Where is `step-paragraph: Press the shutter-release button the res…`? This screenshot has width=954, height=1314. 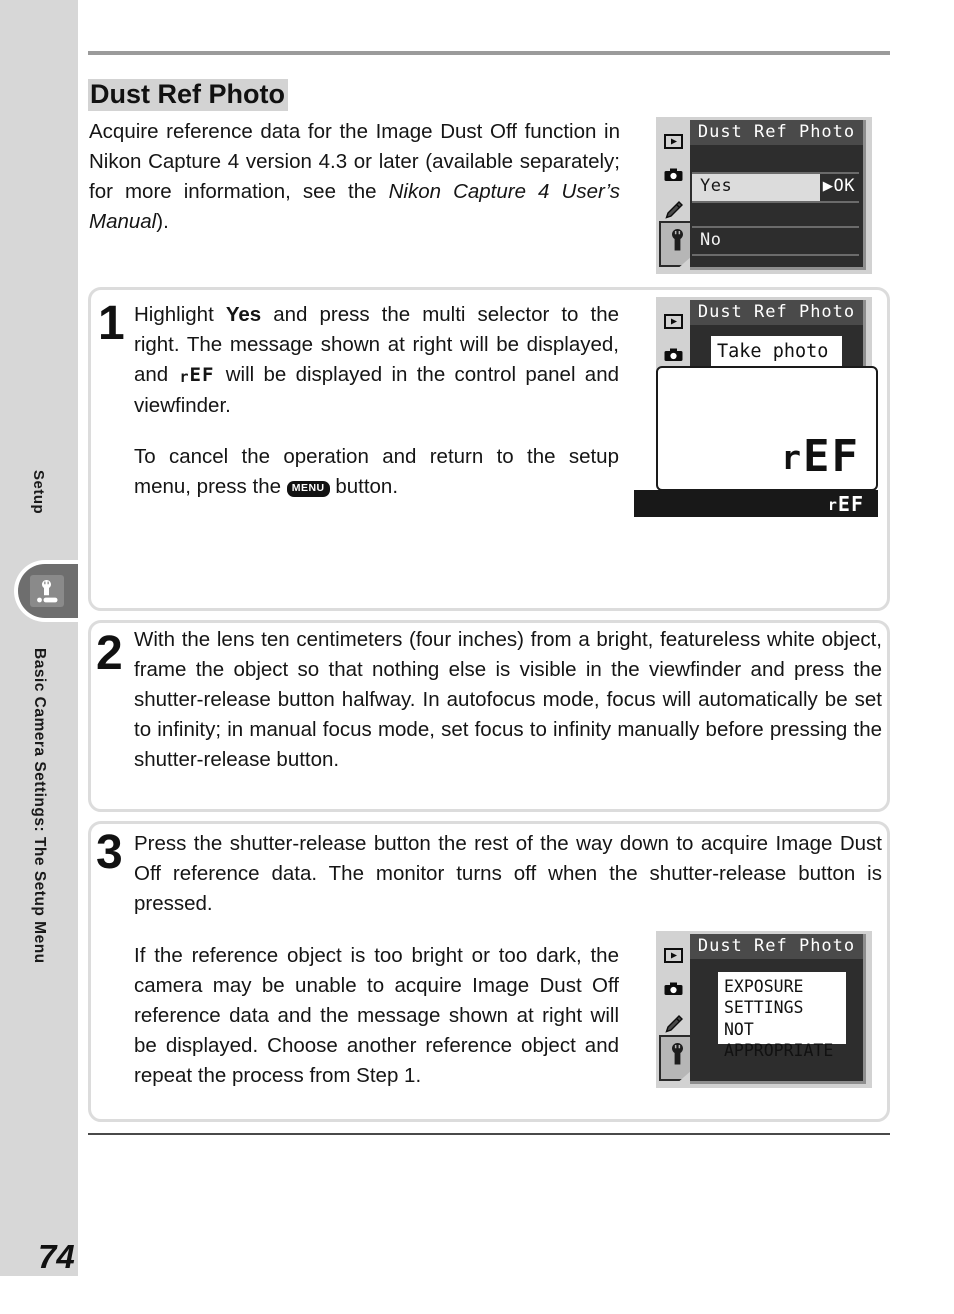
step-paragraph: Press the shutter-release button the res… is located at coordinates (508, 873).